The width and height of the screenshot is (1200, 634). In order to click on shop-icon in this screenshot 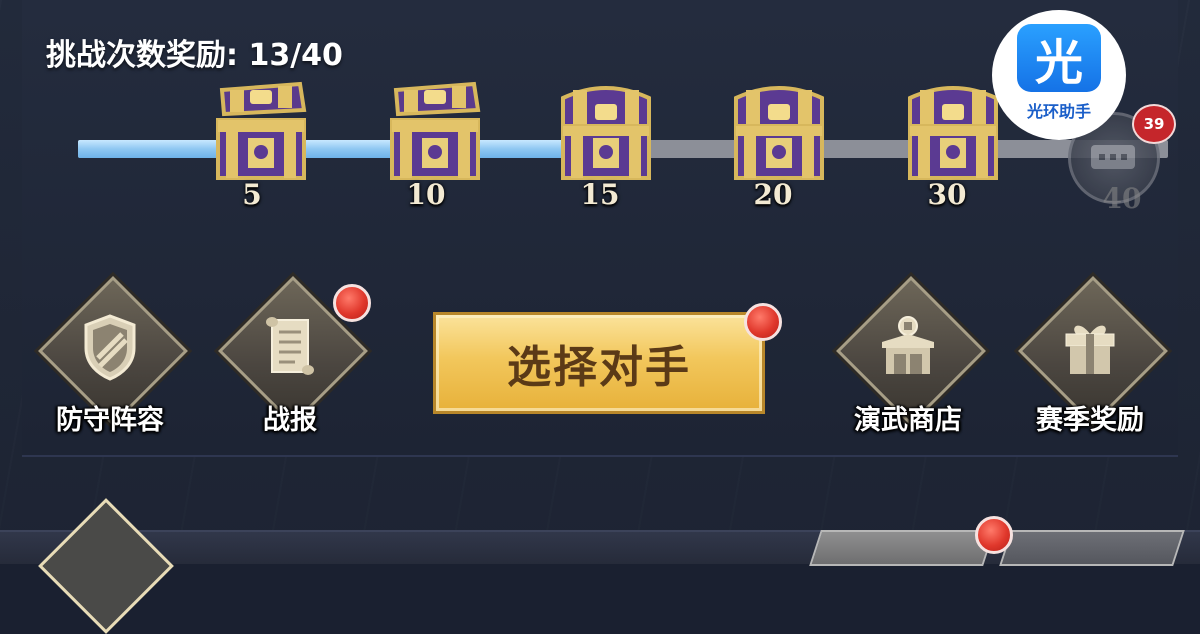, I will do `click(908, 347)`.